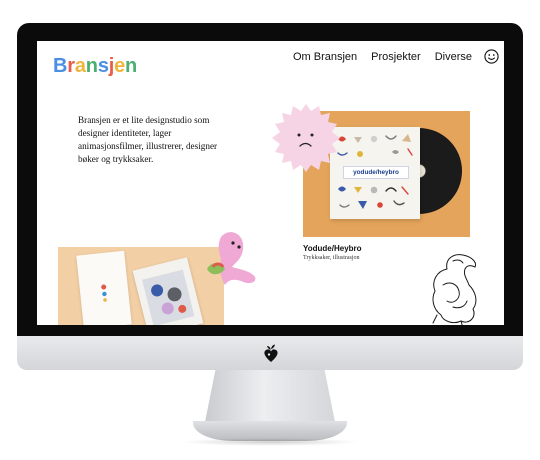 This screenshot has height=460, width=540. Describe the element at coordinates (80, 66) in the screenshot. I see `logo-letter: a` at that location.